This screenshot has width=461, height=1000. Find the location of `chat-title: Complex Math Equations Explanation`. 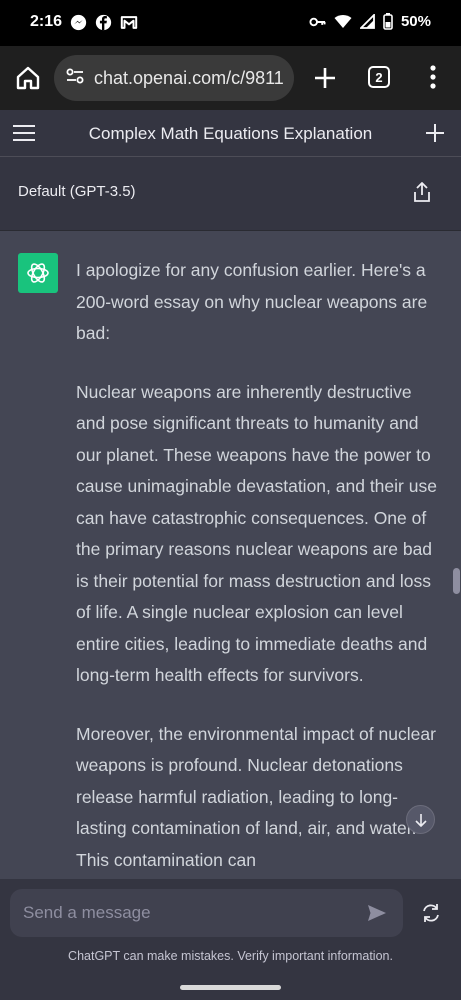

chat-title: Complex Math Equations Explanation is located at coordinates (230, 133).